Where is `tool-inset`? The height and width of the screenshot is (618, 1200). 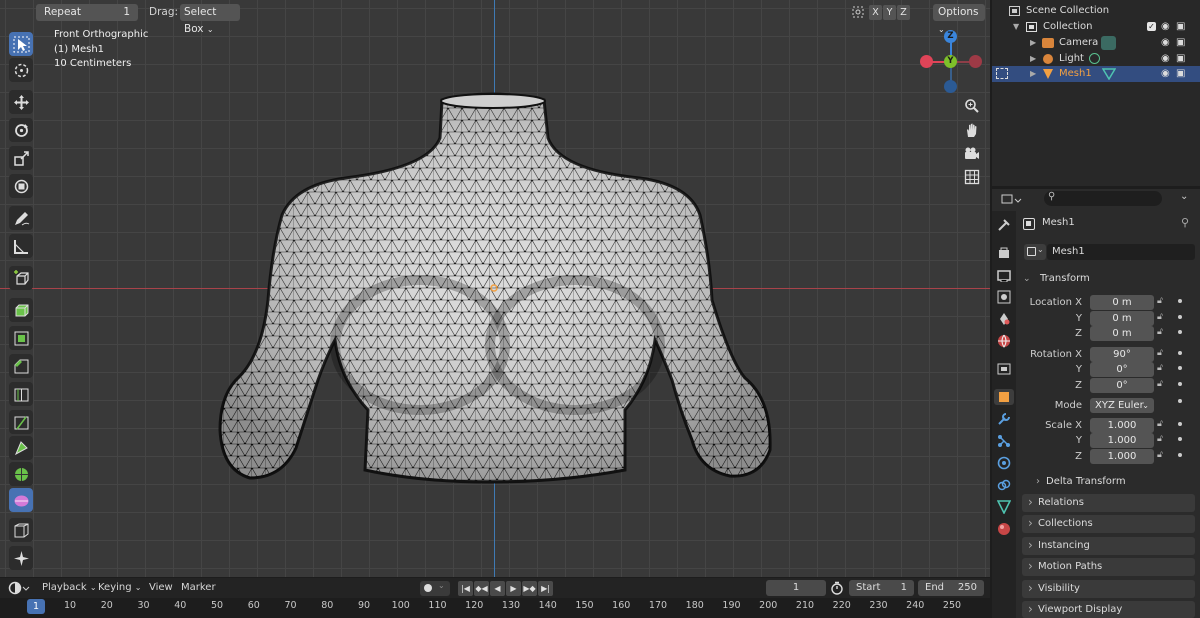 tool-inset is located at coordinates (21, 338).